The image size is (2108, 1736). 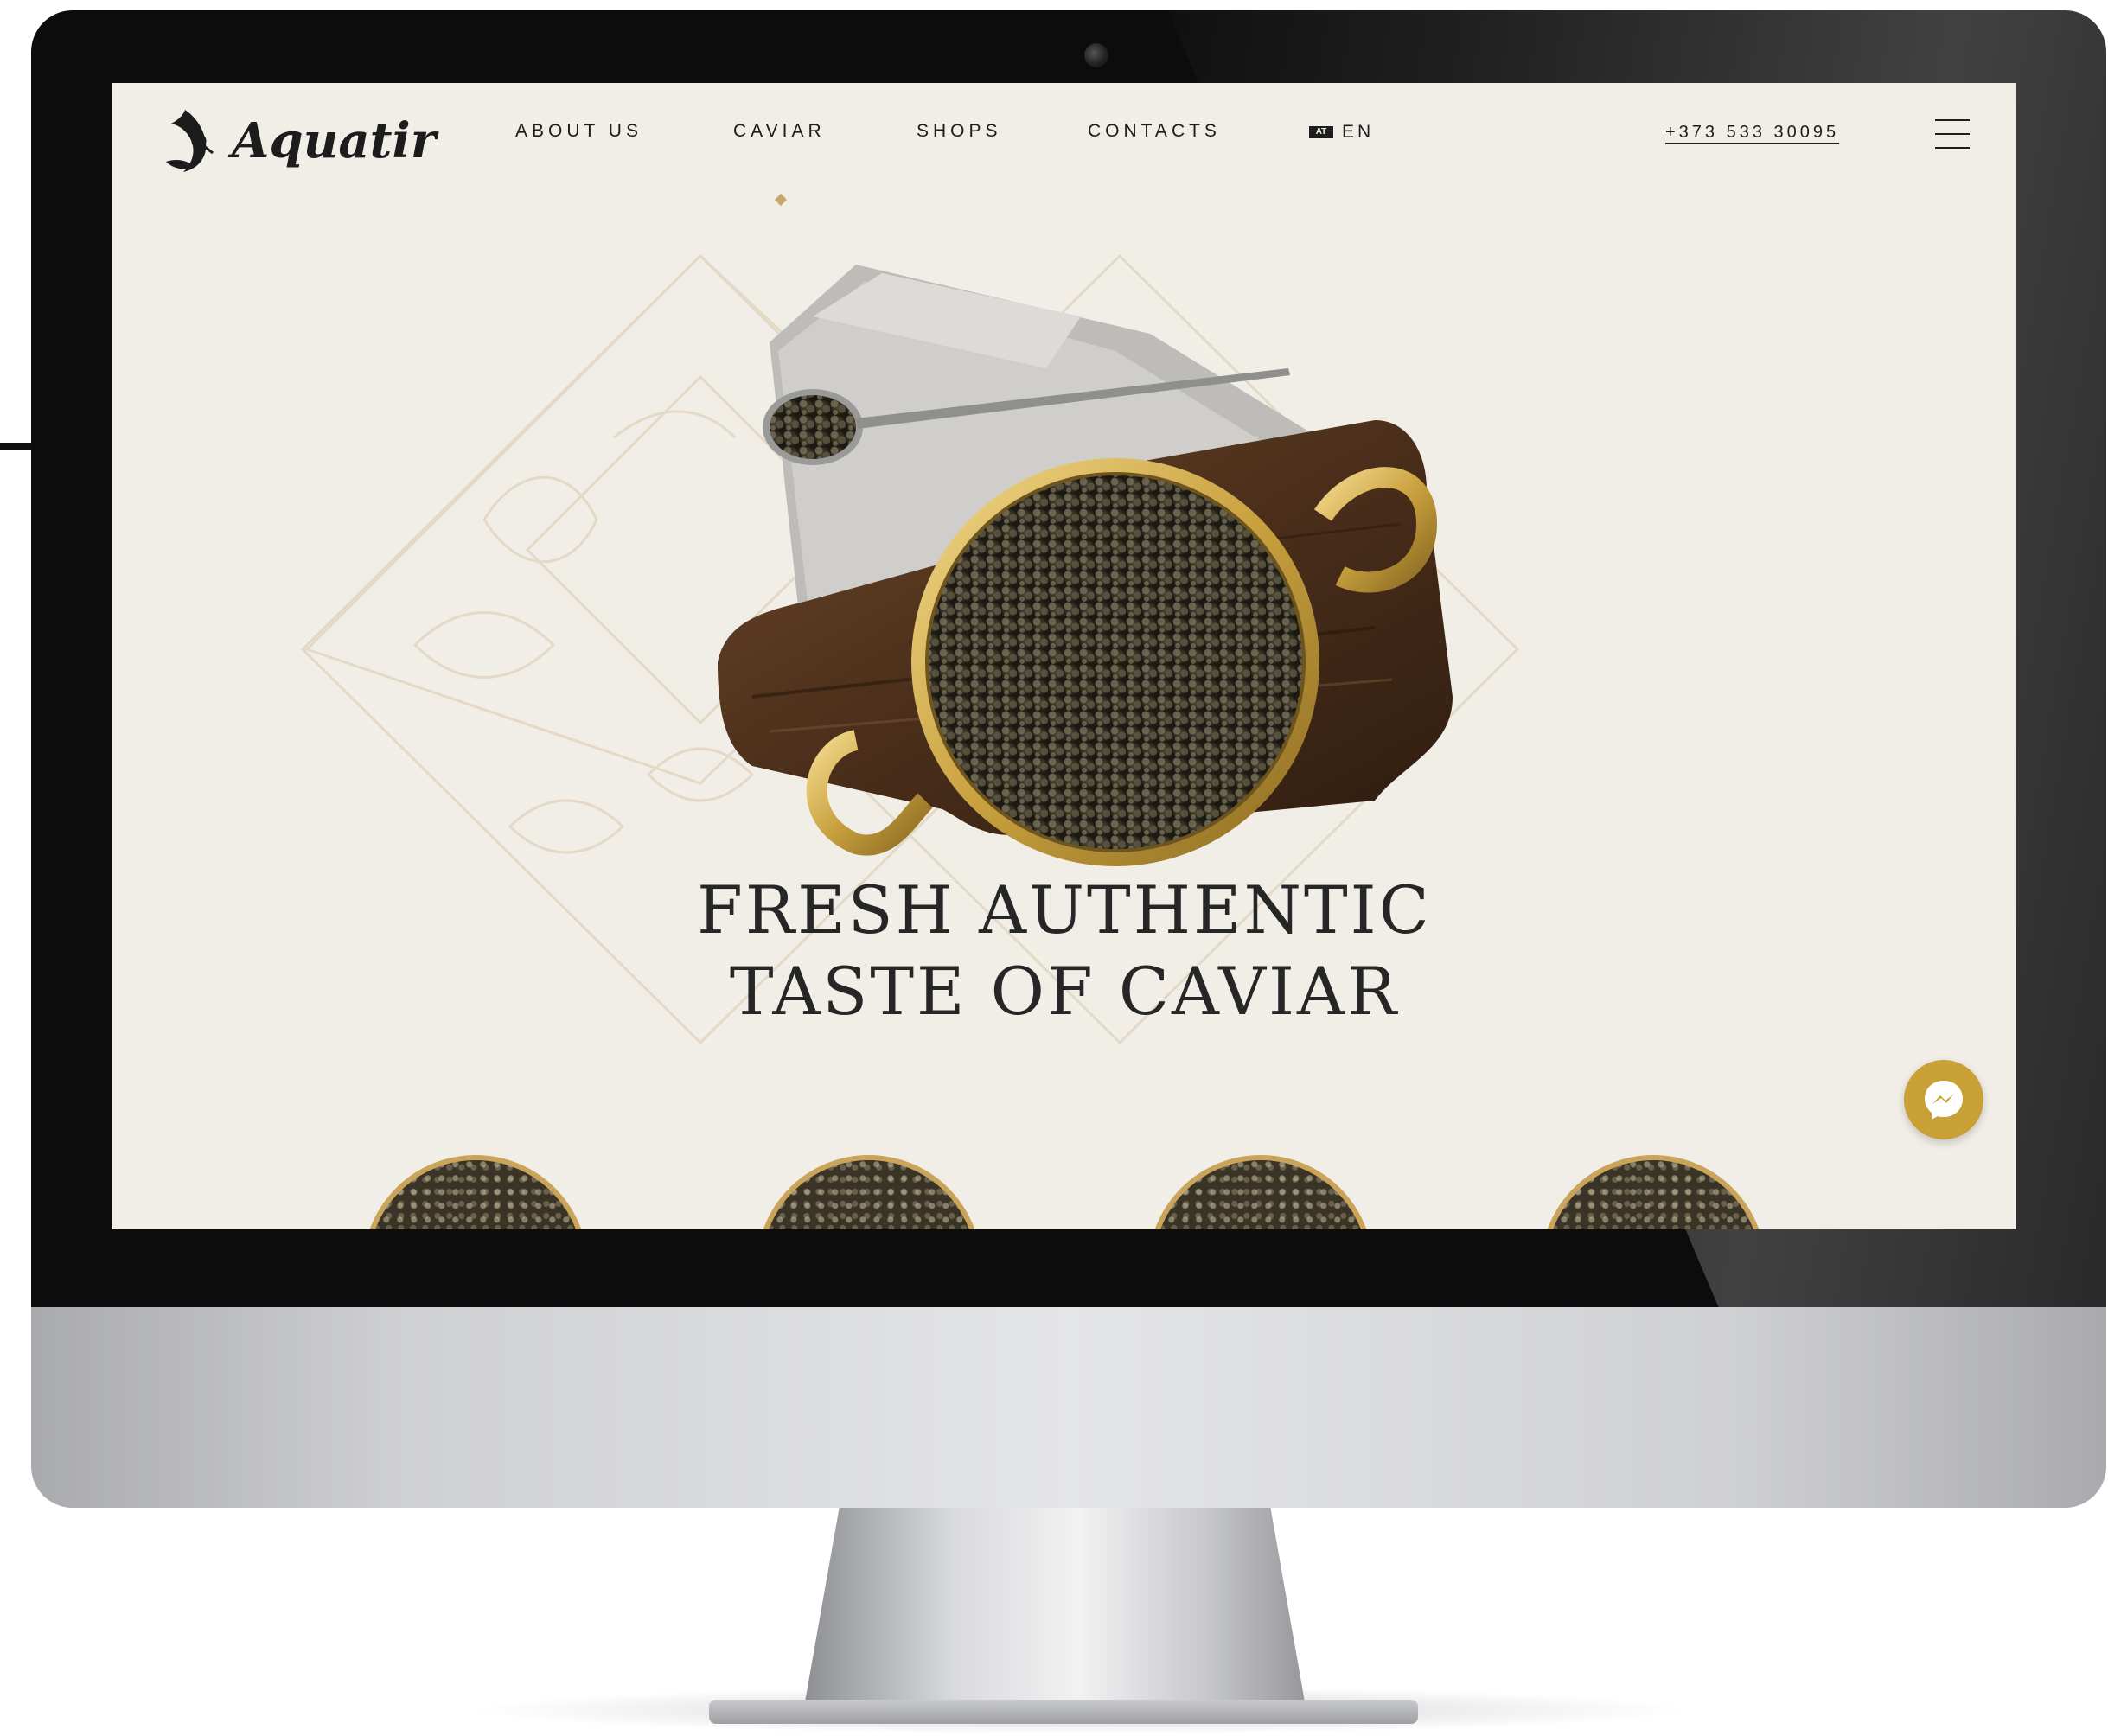 What do you see at coordinates (1068, 1407) in the screenshot?
I see `monitor-chin` at bounding box center [1068, 1407].